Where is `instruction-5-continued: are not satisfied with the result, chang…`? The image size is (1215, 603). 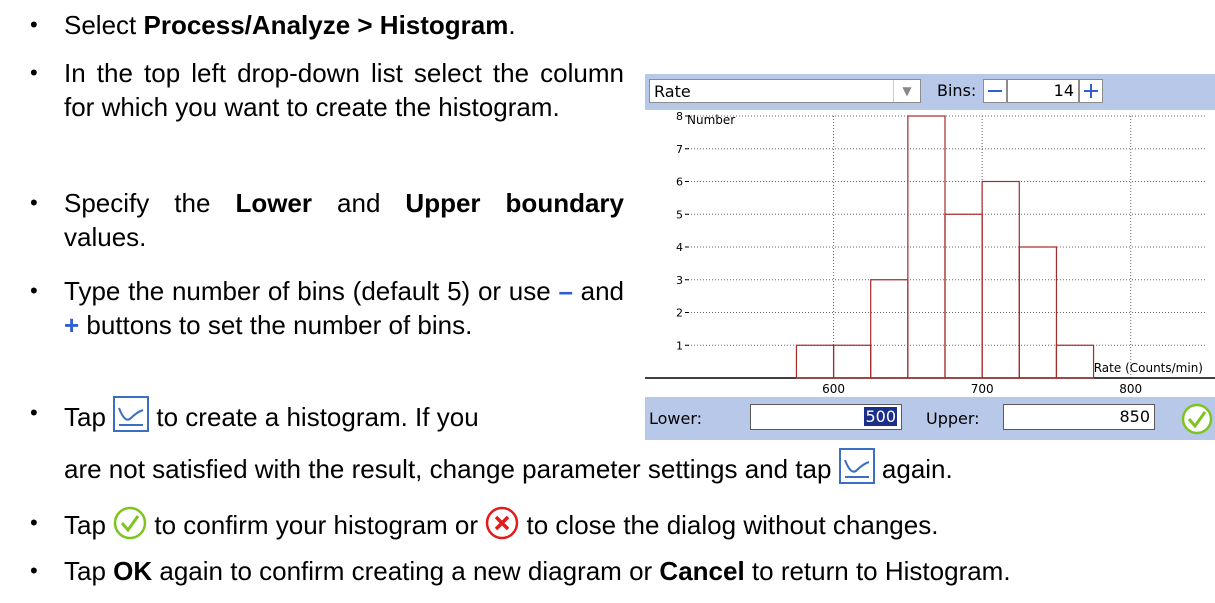
instruction-5-continued: are not satisfied with the result, chang… is located at coordinates (508, 470).